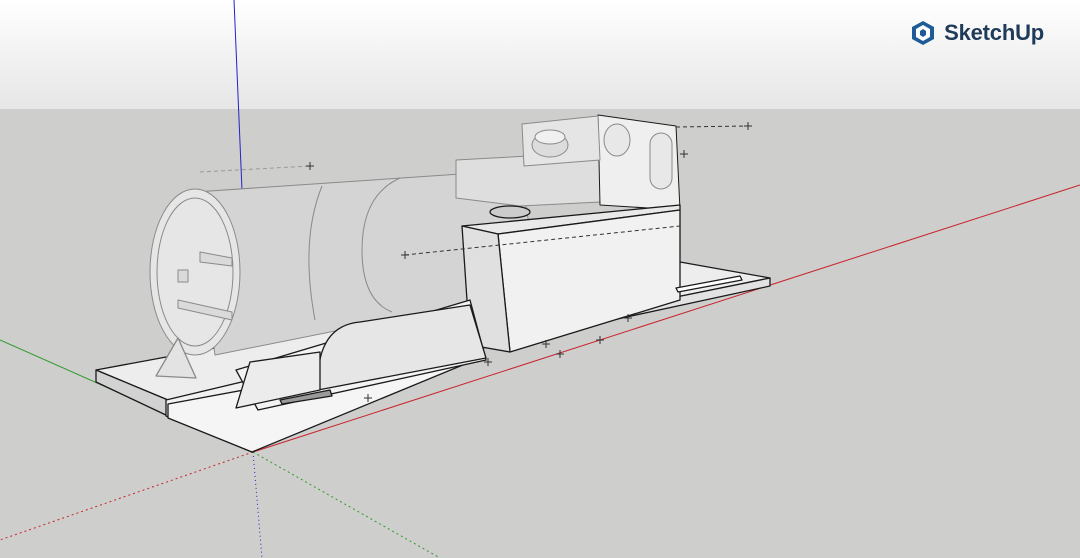 The width and height of the screenshot is (1080, 558). Describe the element at coordinates (568, 162) in the screenshot. I see `cab` at that location.